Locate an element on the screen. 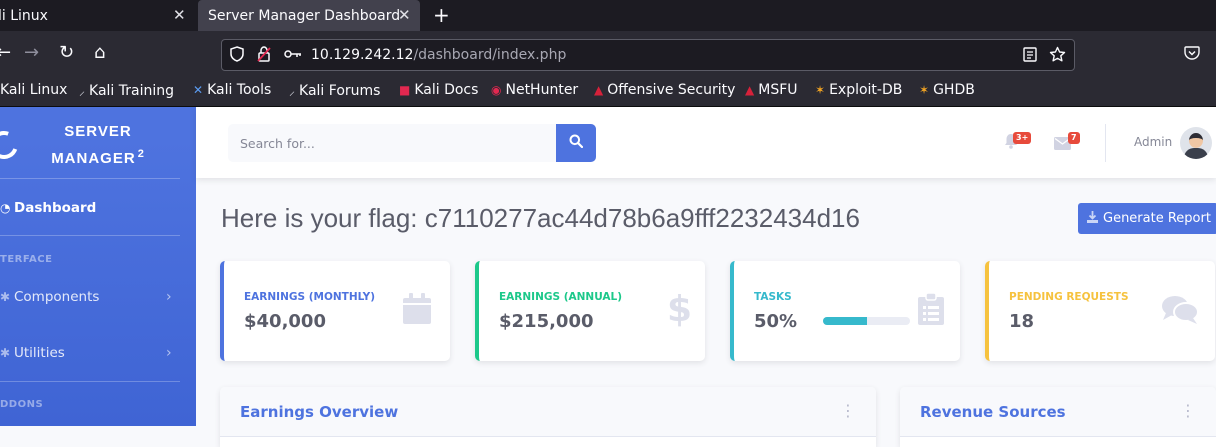 The height and width of the screenshot is (447, 1216). panel-header: Revenue Sources ⋮ is located at coordinates (1058, 412).